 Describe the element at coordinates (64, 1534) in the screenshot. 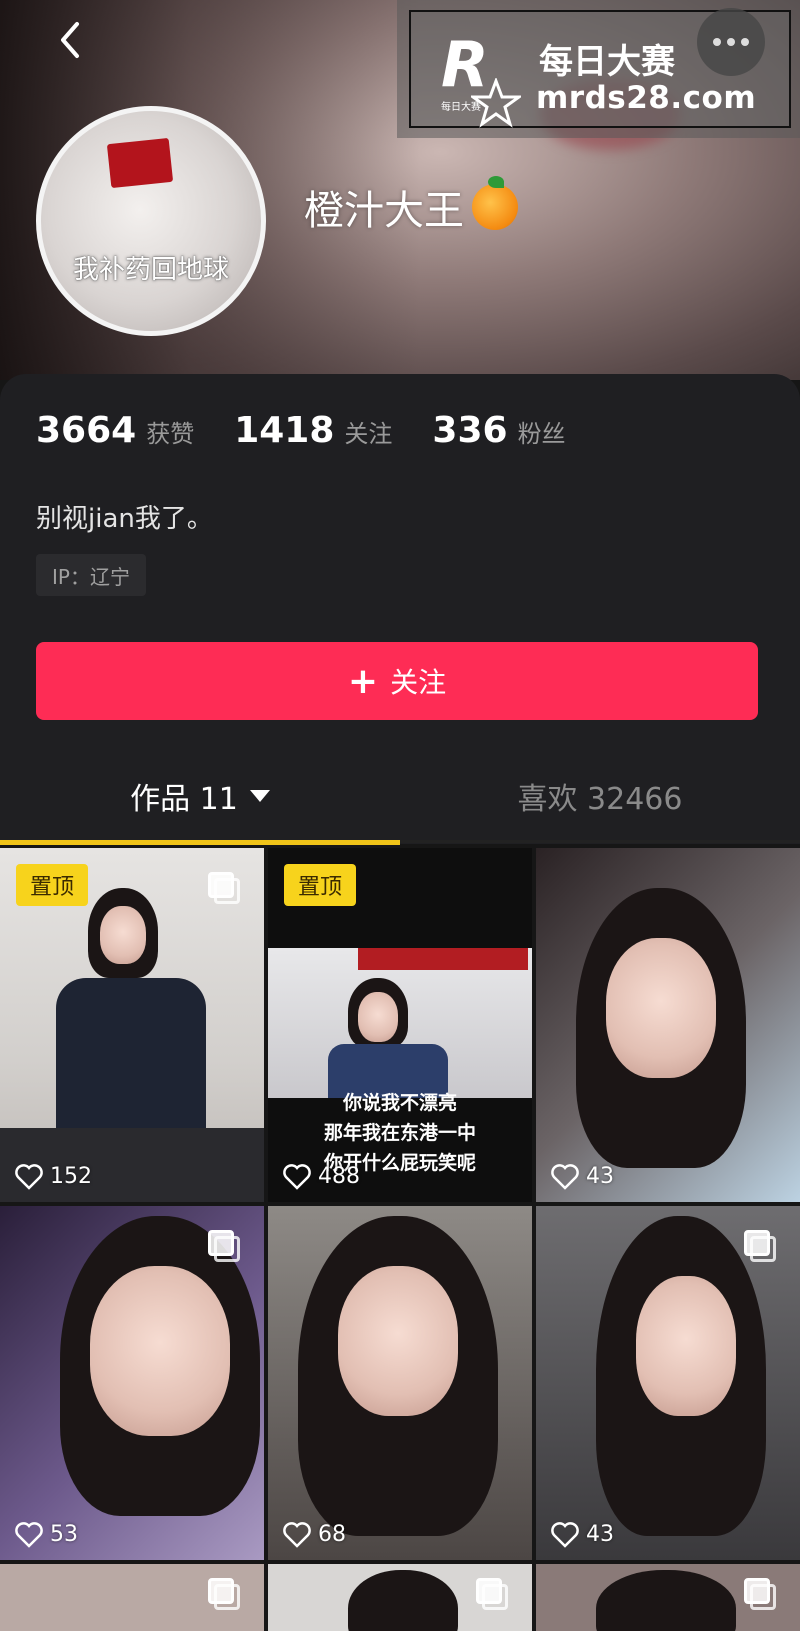

I see `tile-likes-count: 53` at that location.